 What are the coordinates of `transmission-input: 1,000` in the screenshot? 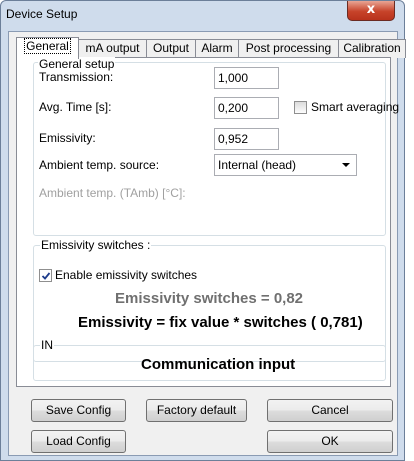 It's located at (246, 78).